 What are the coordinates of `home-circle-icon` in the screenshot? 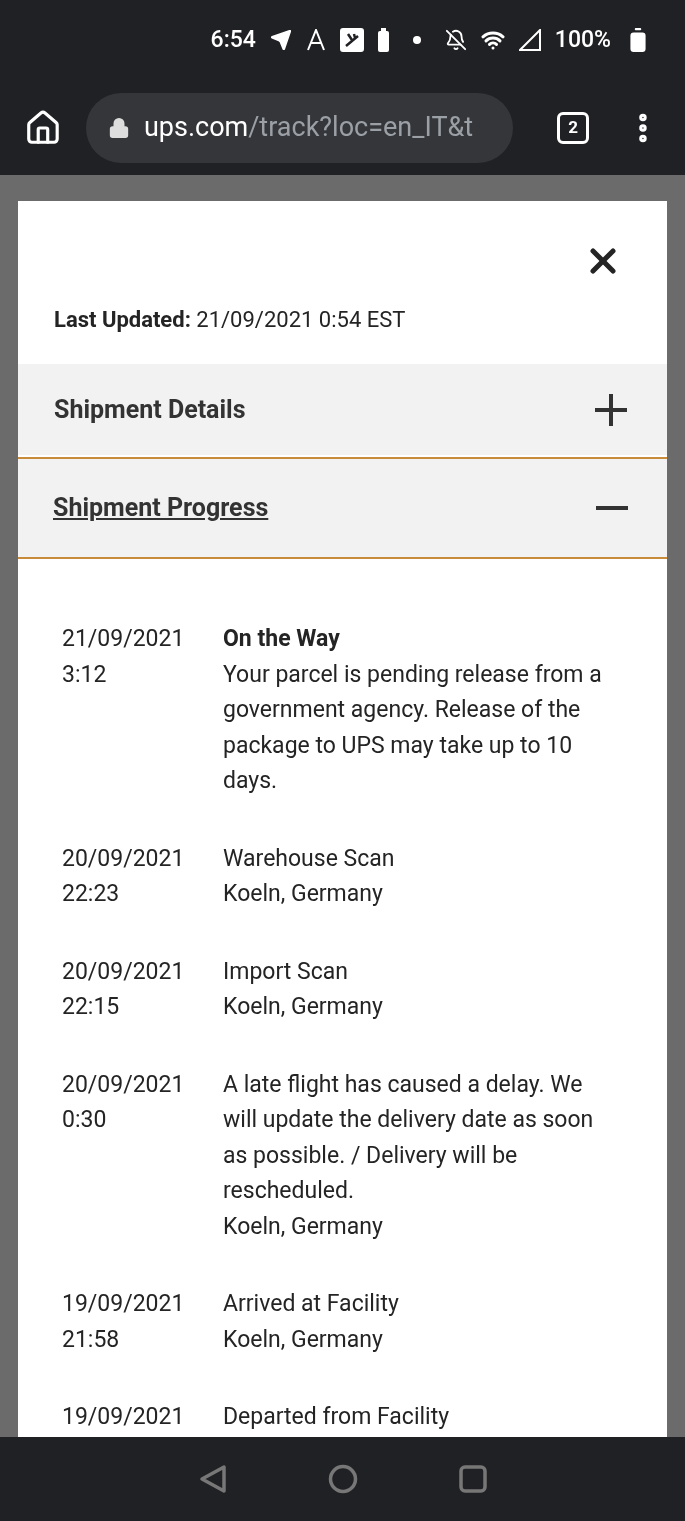 It's located at (342, 1479).